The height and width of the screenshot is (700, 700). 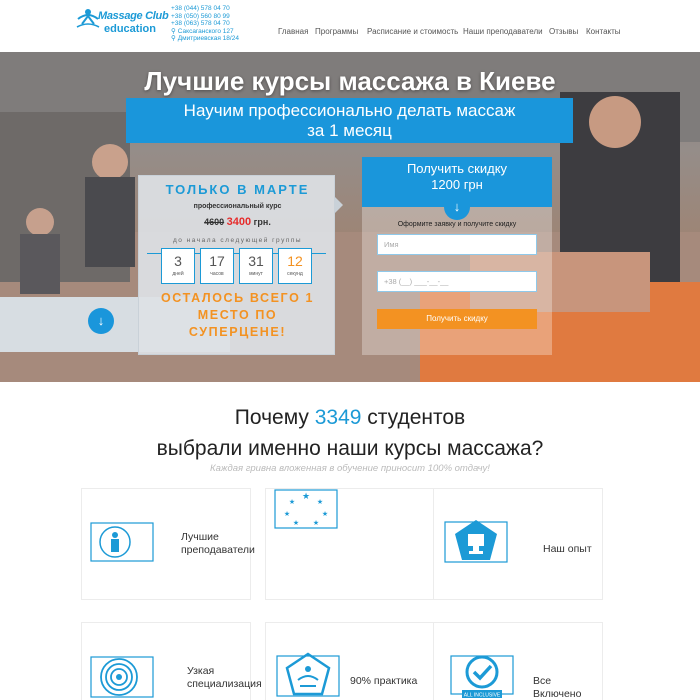 I want to click on all-inclusive-badge: ALL INCLUSIVE, so click(x=482, y=696).